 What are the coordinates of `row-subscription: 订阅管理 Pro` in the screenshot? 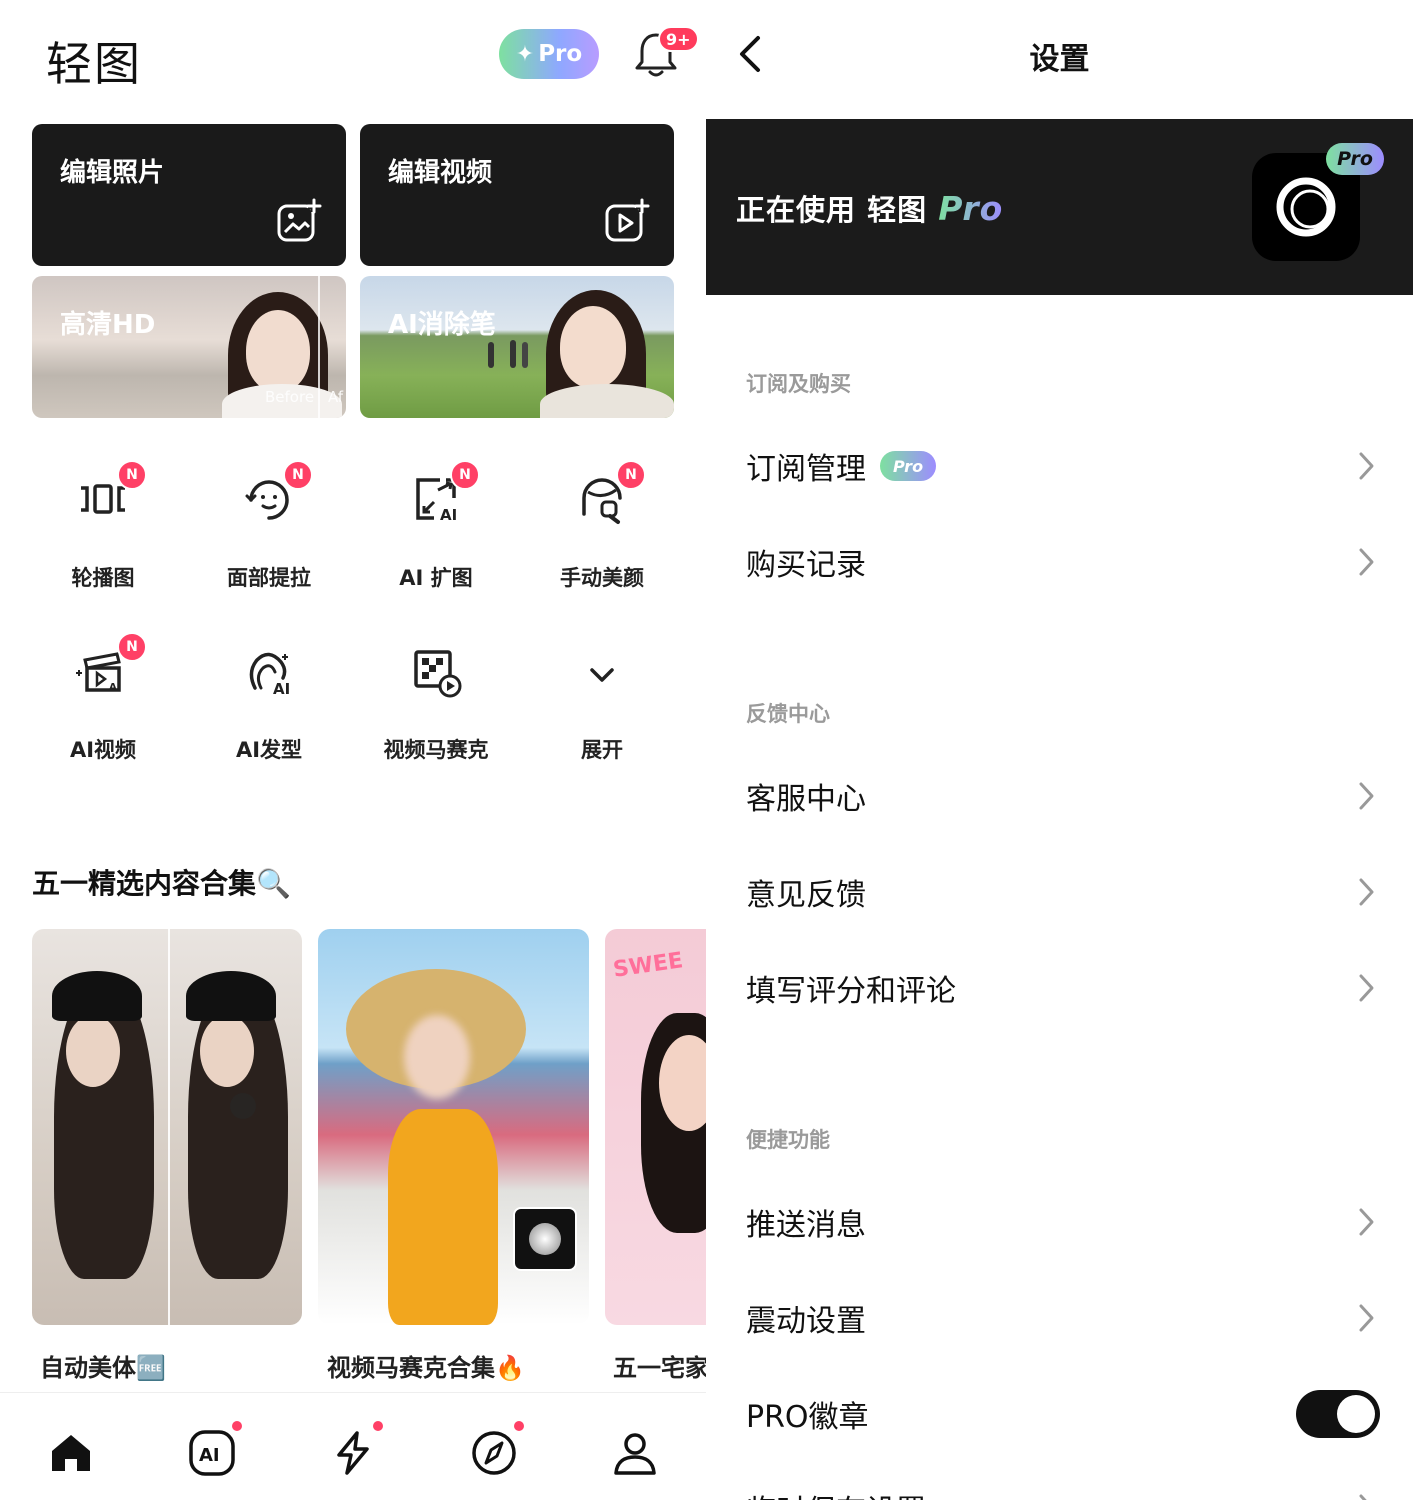 It's located at (1061, 466).